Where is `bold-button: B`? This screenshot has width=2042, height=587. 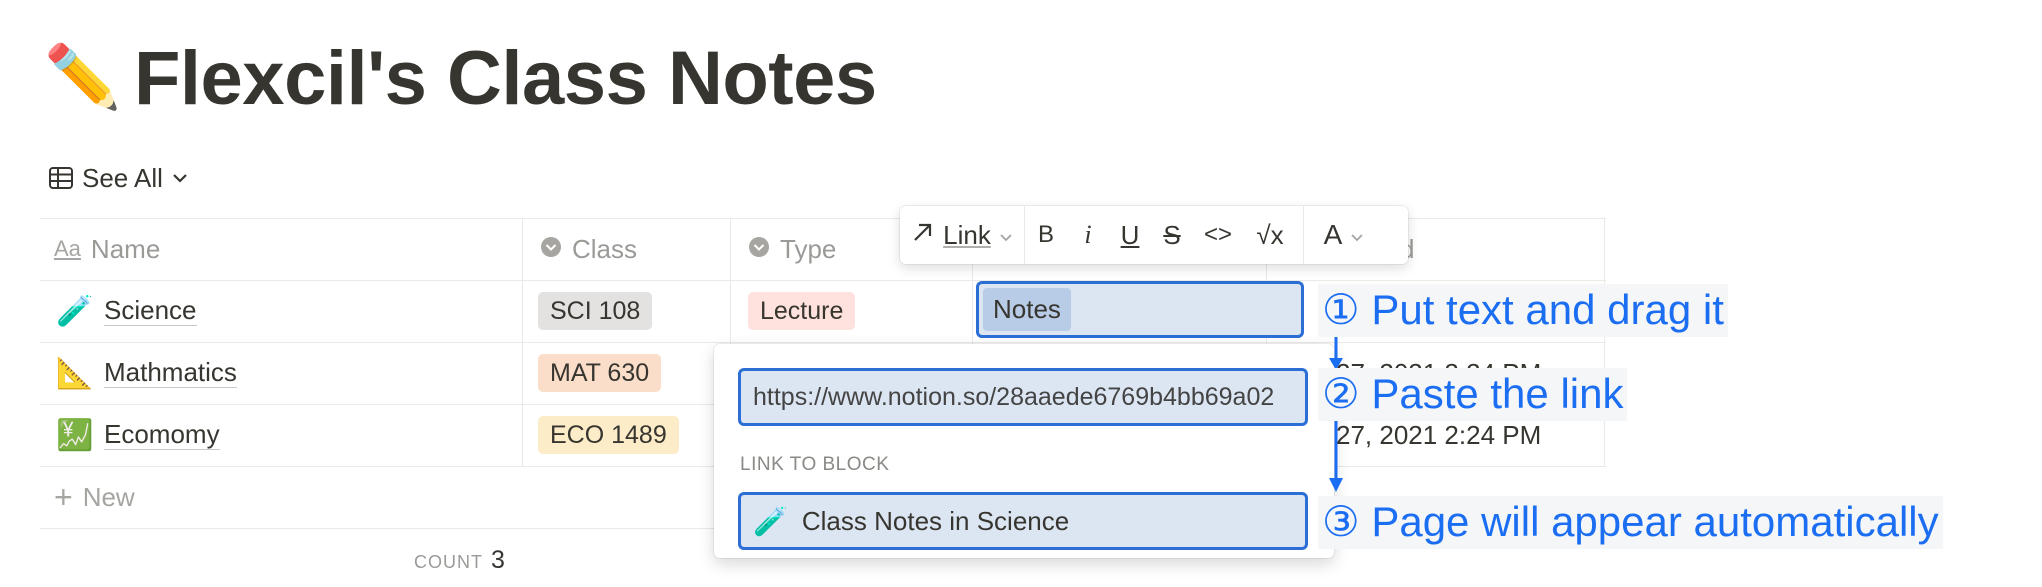
bold-button: B is located at coordinates (1046, 235).